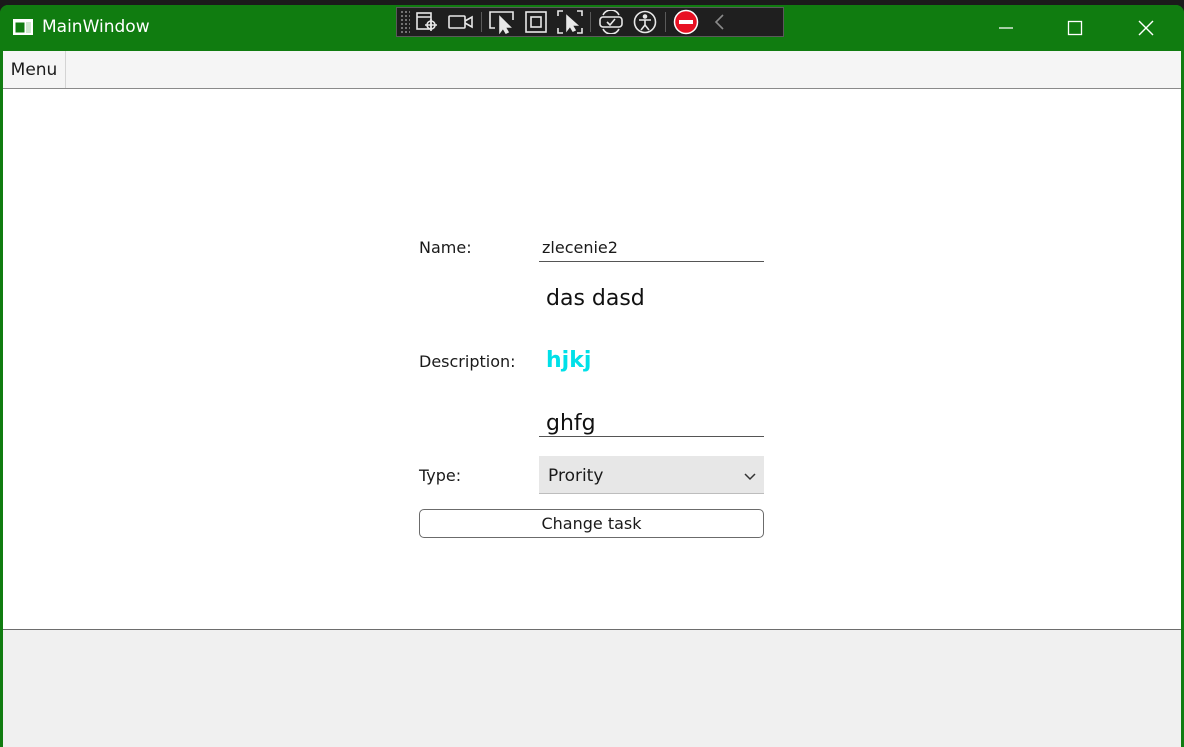 The height and width of the screenshot is (747, 1184). What do you see at coordinates (686, 22) in the screenshot?
I see `stop-icon` at bounding box center [686, 22].